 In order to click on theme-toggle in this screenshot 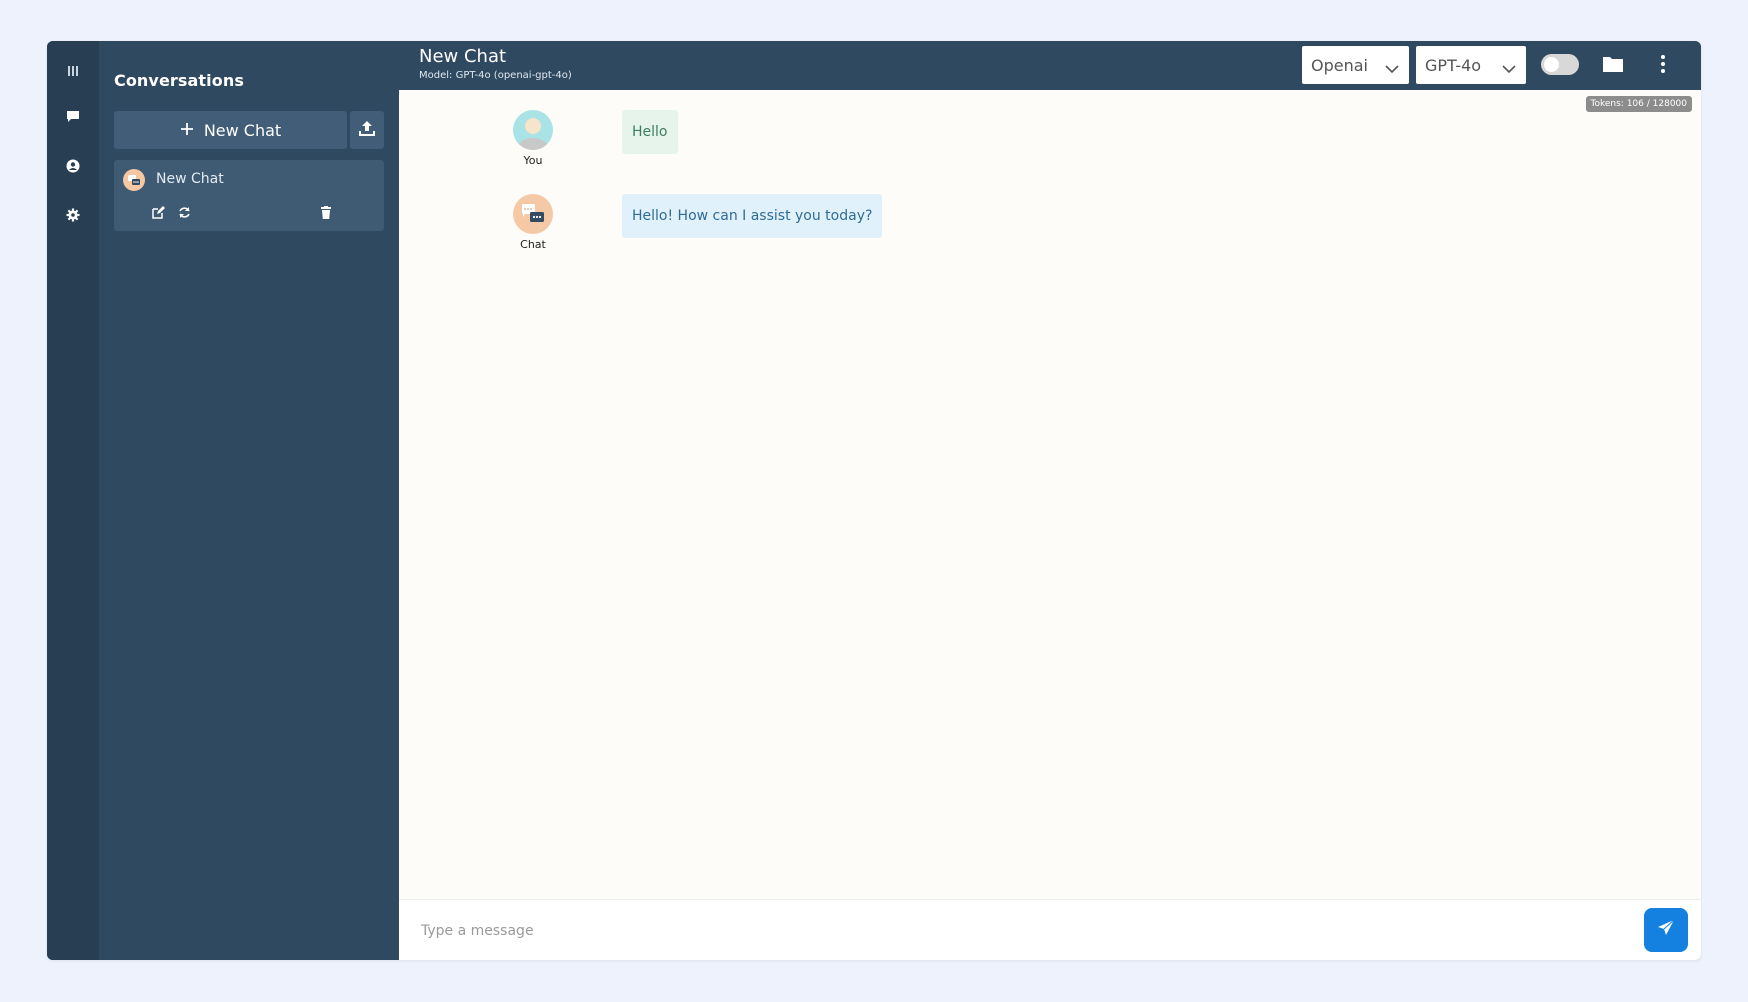, I will do `click(1560, 64)`.